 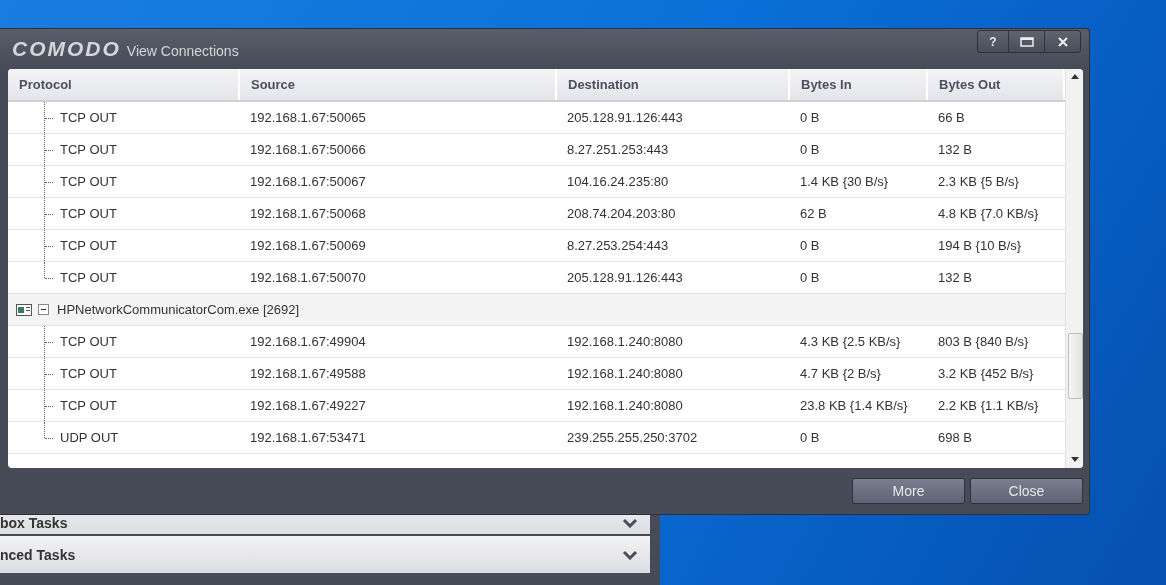 What do you see at coordinates (398, 84) in the screenshot?
I see `column-header: Source` at bounding box center [398, 84].